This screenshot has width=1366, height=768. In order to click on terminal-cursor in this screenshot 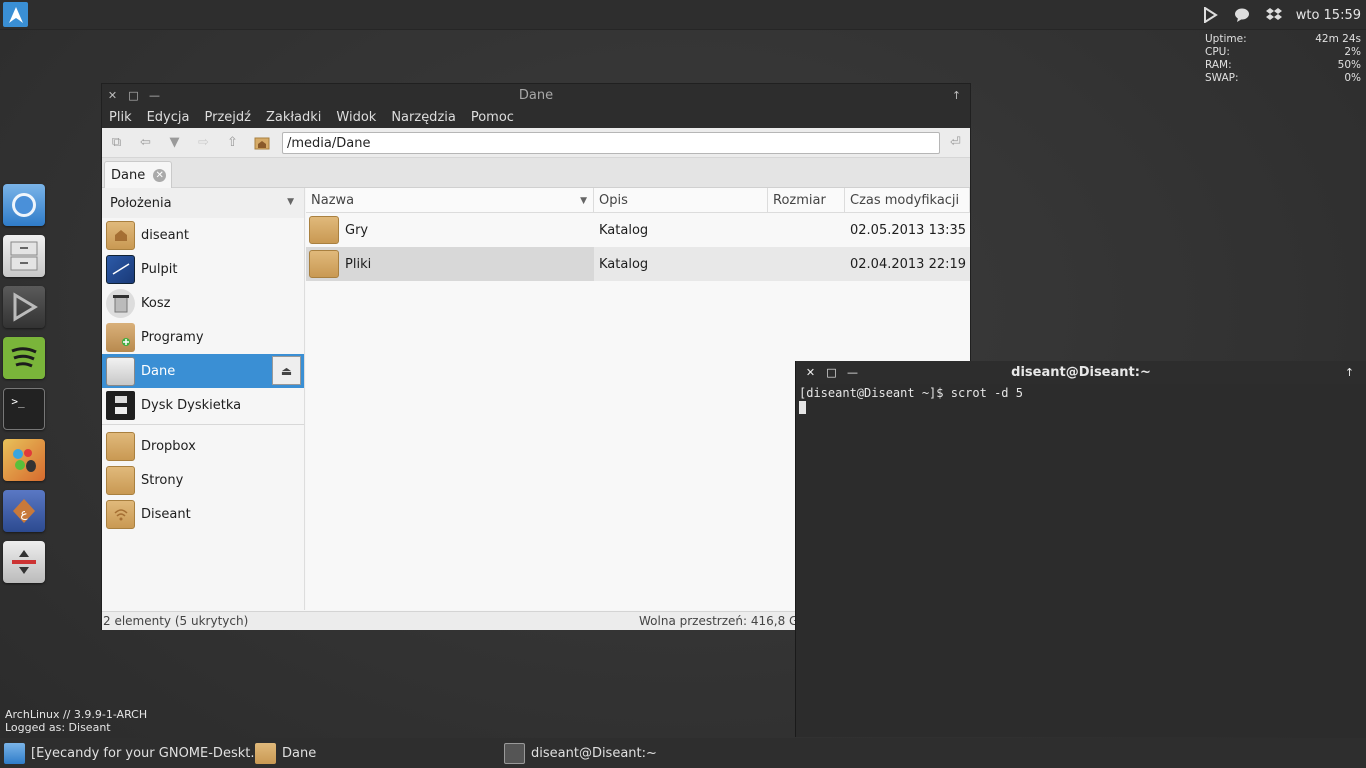, I will do `click(802, 407)`.